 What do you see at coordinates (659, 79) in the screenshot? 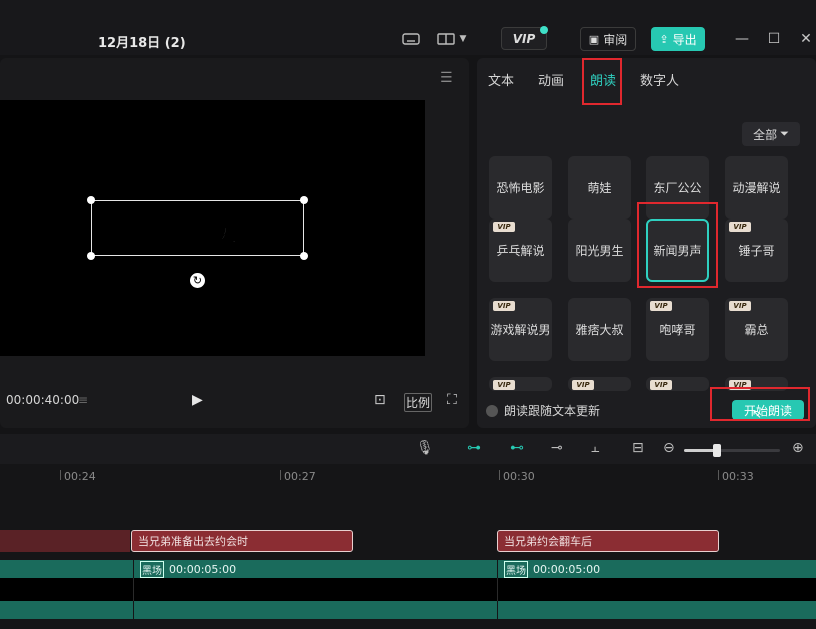
I see `tab-digital-human: 数字人` at bounding box center [659, 79].